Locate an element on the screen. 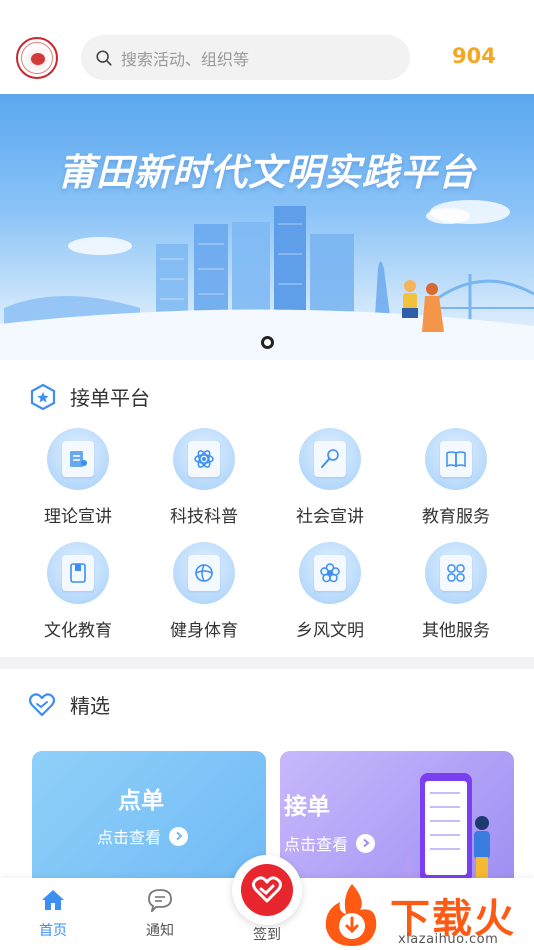 The width and height of the screenshot is (534, 950). grid-icon is located at coordinates (456, 573).